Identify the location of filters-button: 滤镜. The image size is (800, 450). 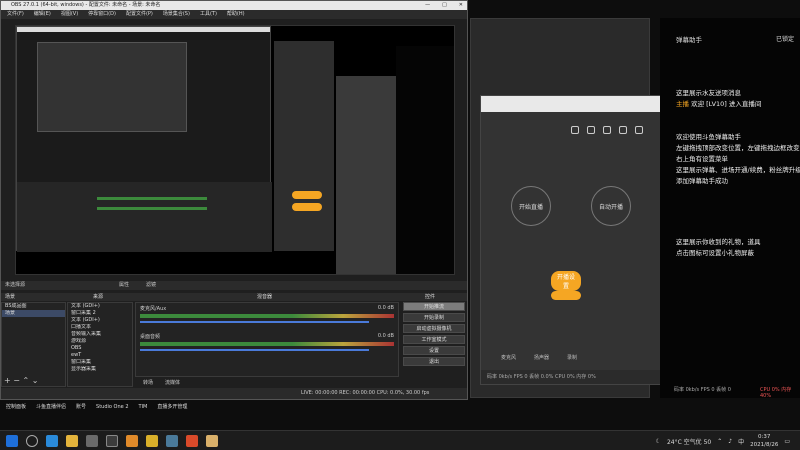
(151, 285).